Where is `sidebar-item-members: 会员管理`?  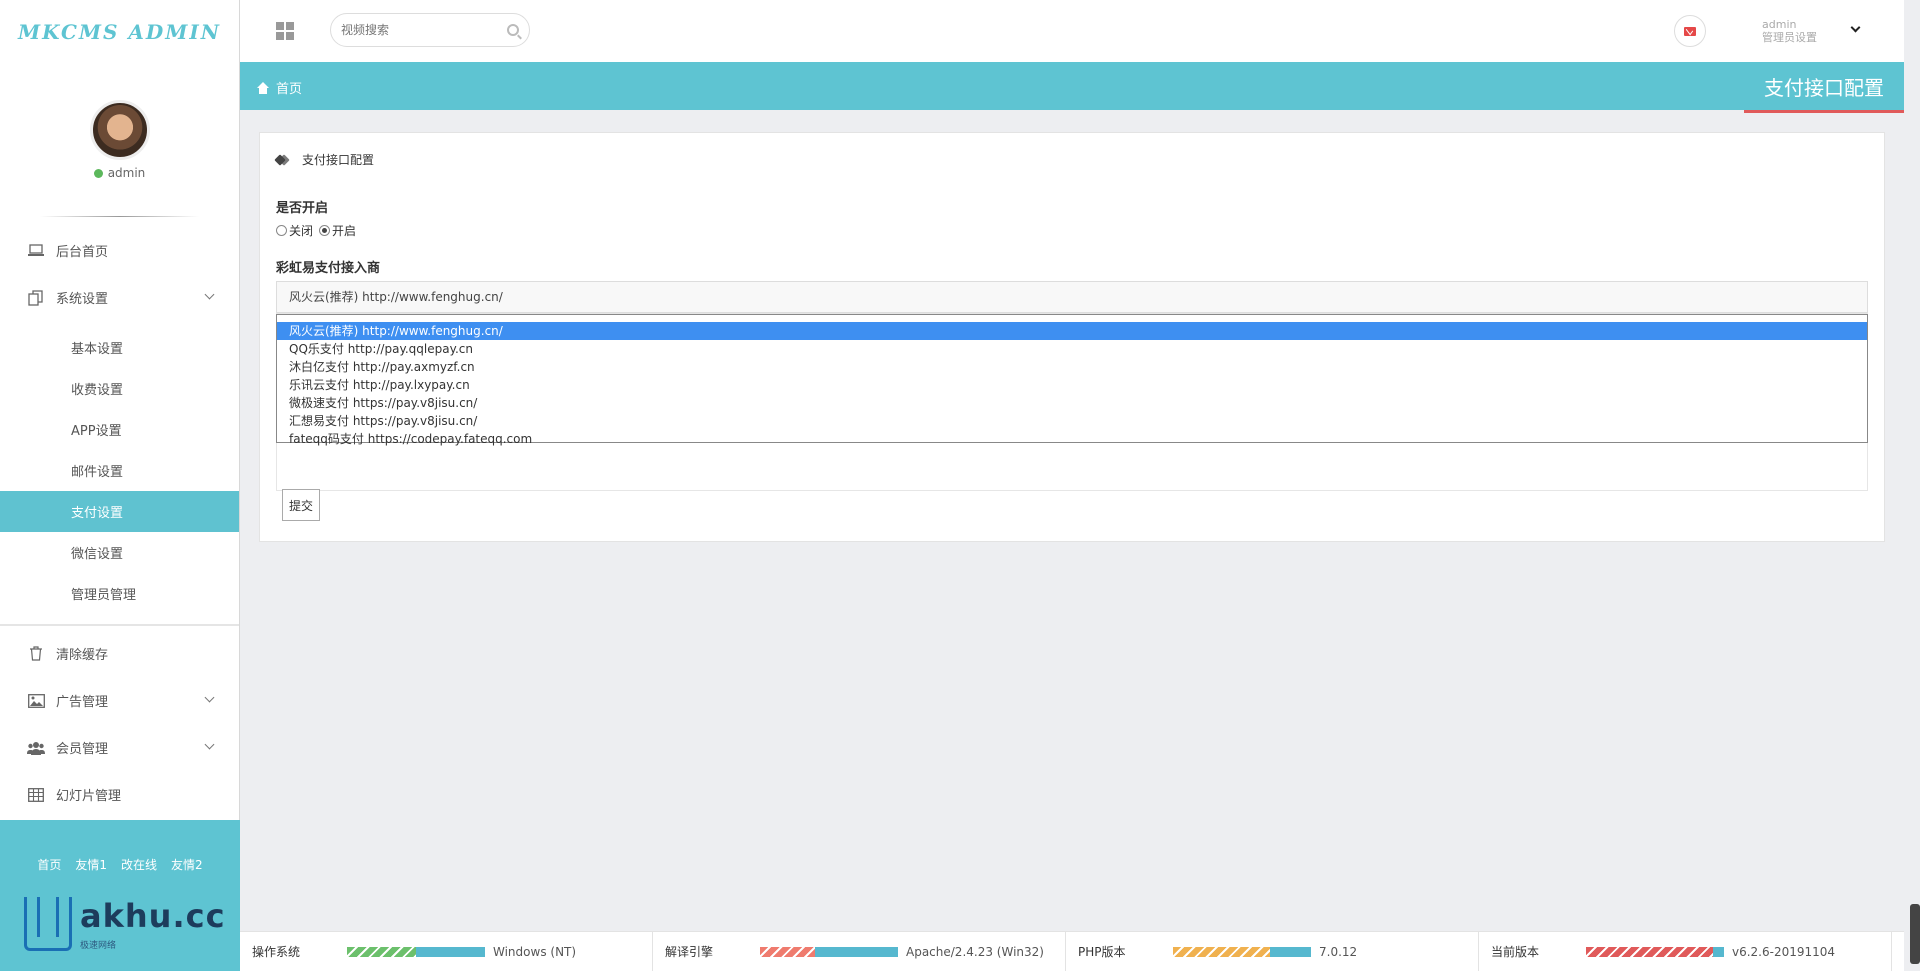
sidebar-item-members: 会员管理 is located at coordinates (119, 747).